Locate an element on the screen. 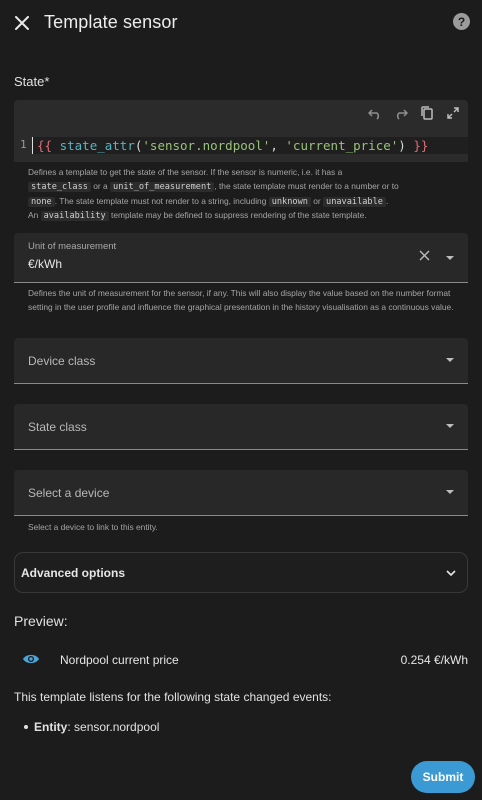 The height and width of the screenshot is (800, 482). preview-entity-name: Nordpool current price is located at coordinates (119, 660).